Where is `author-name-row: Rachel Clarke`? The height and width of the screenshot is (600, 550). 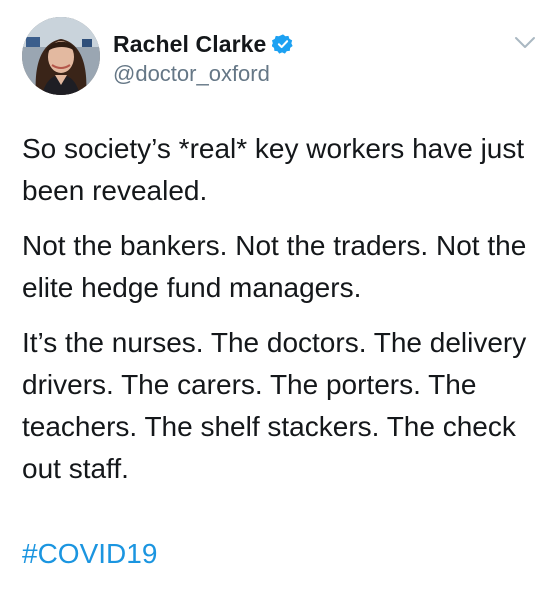
author-name-row: Rachel Clarke is located at coordinates (203, 44).